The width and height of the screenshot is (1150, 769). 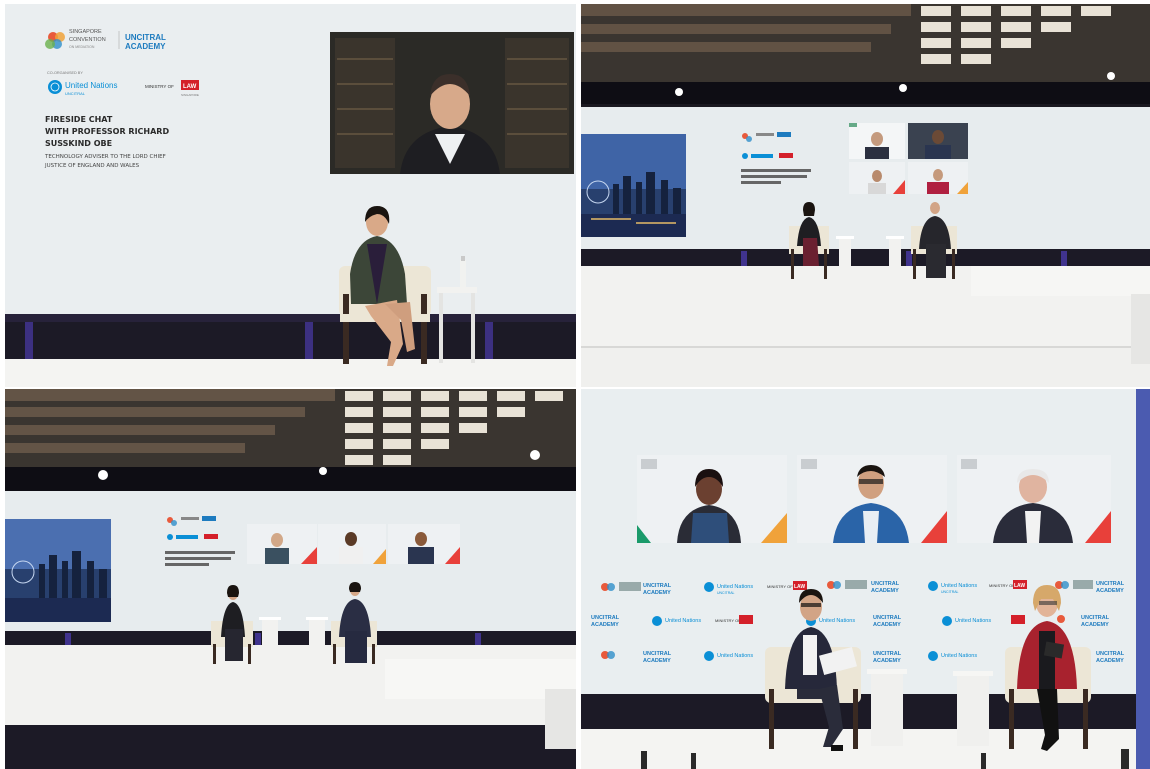 I want to click on un-emblem-icon, so click(x=55, y=87).